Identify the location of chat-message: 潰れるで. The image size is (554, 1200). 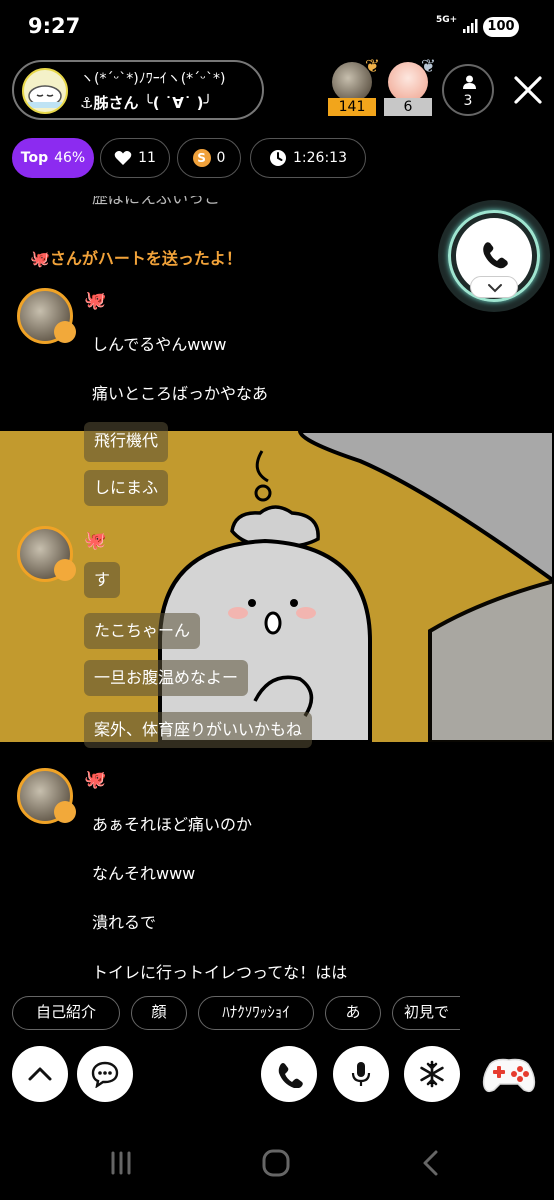
(124, 922).